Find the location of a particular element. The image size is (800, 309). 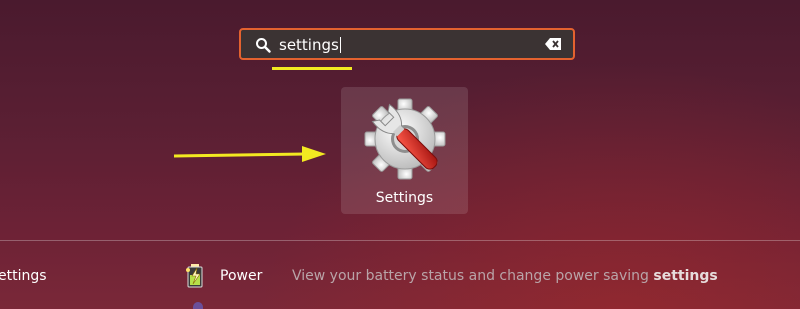

settings-app-label: Settings is located at coordinates (404, 198).